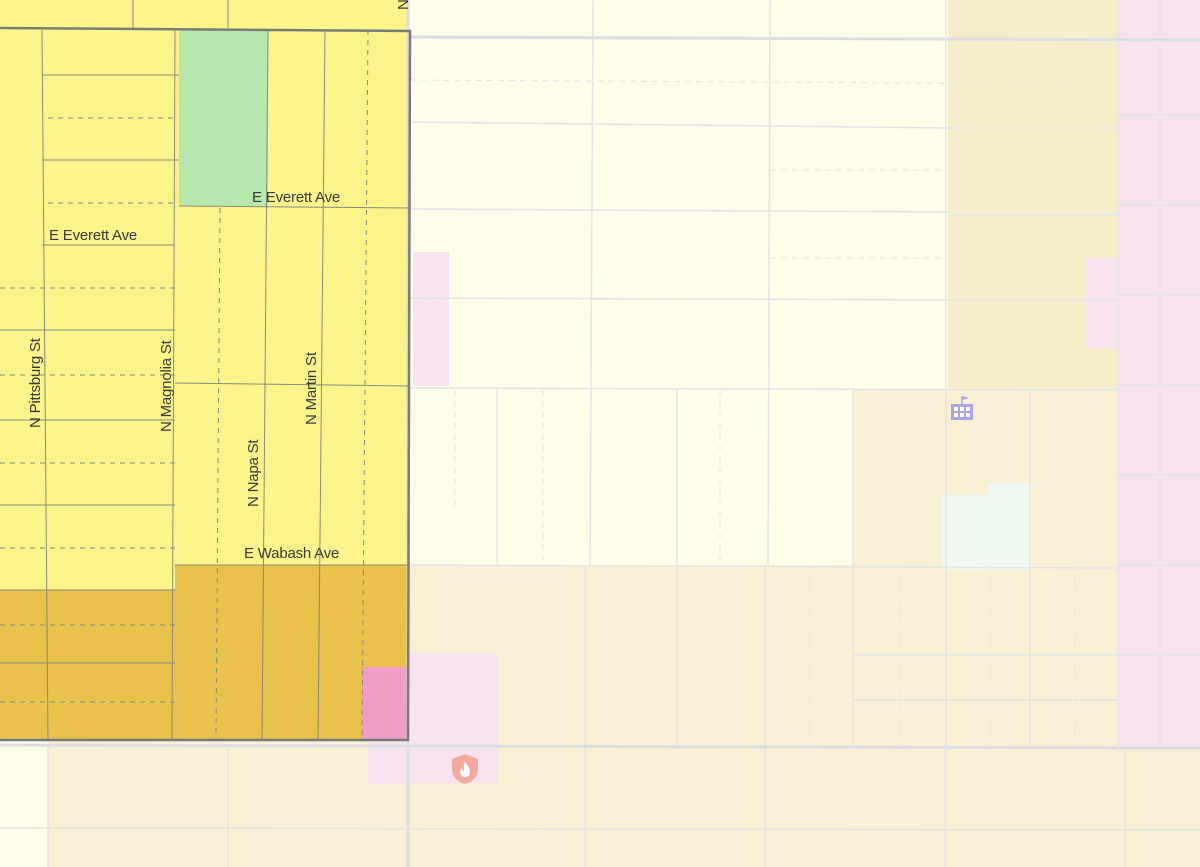 The height and width of the screenshot is (867, 1200). I want to click on cream-zone-middle, so click(631, 477).